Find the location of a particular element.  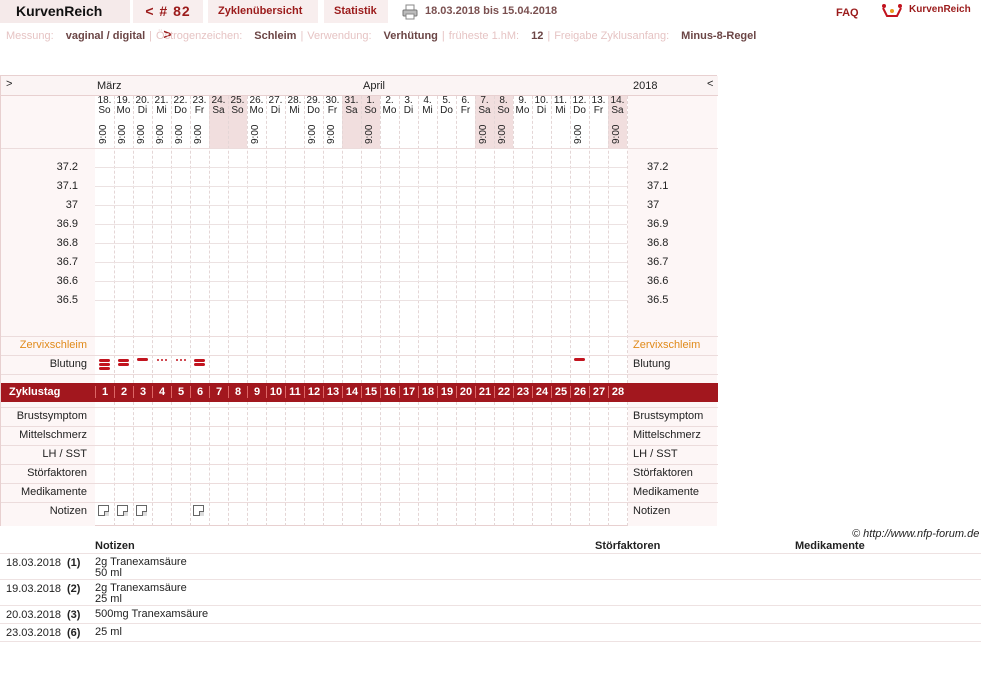

day-column: 18. So 9:00 is located at coordinates (104, 122).